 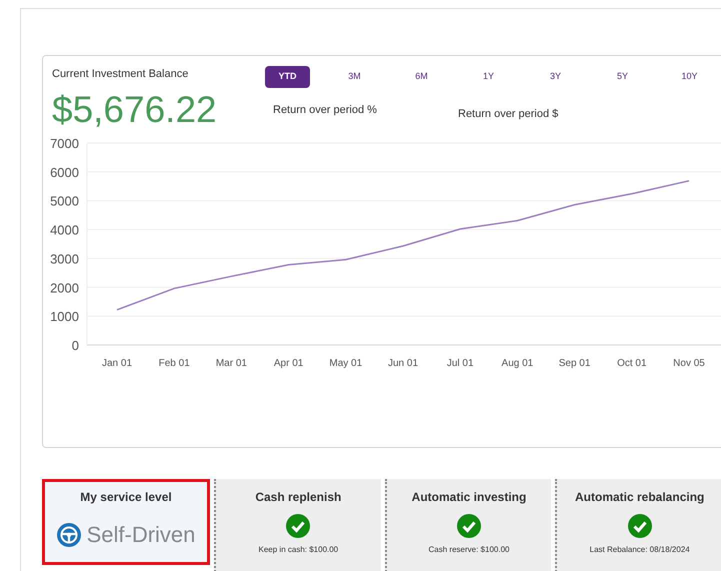 I want to click on balance-amount: $5,676.22, so click(x=135, y=109).